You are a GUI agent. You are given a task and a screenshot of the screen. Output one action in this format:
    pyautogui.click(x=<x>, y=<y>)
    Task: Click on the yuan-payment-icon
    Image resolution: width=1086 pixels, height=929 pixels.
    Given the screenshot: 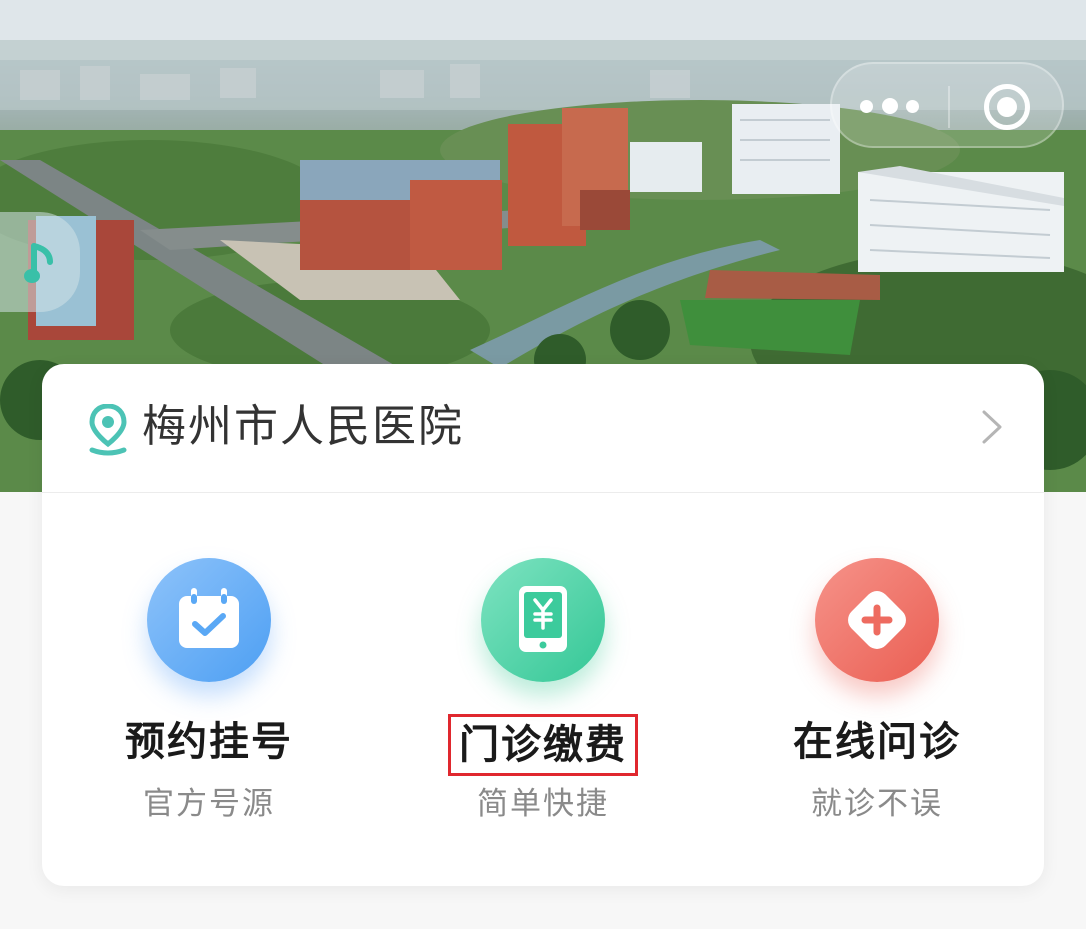 What is the action you would take?
    pyautogui.click(x=543, y=620)
    